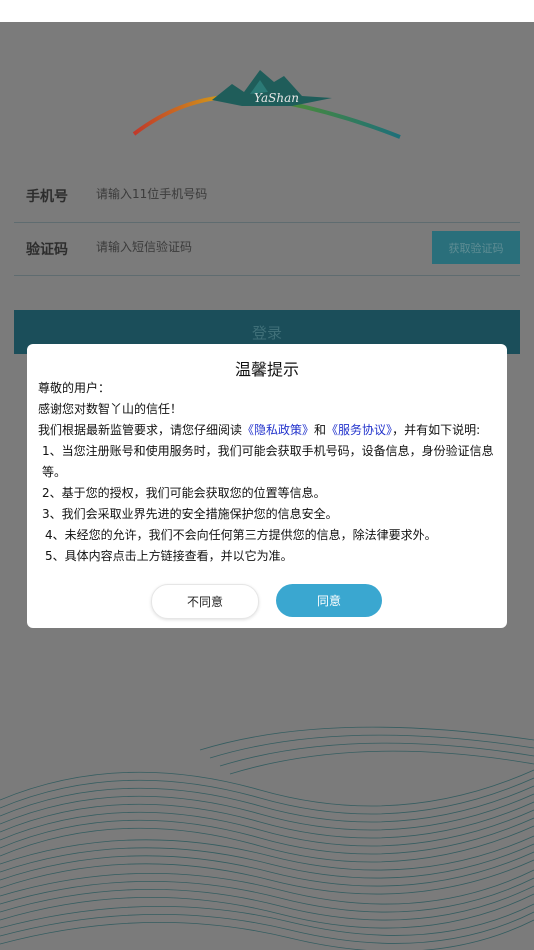 This screenshot has width=534, height=950. Describe the element at coordinates (329, 600) in the screenshot. I see `agree-button: 同意` at that location.